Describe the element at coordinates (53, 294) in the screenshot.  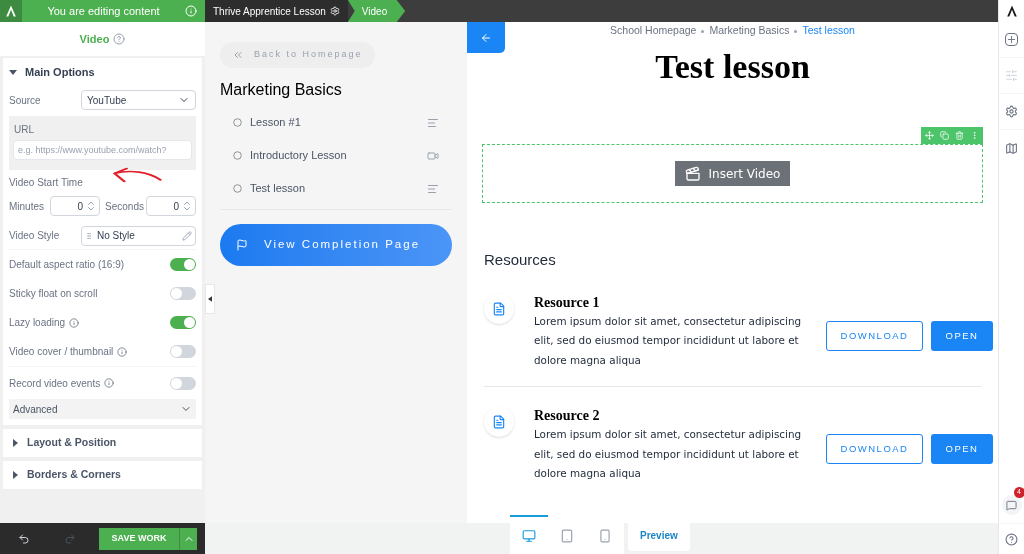
I see `toggle-label: Sticky float on scroll` at that location.